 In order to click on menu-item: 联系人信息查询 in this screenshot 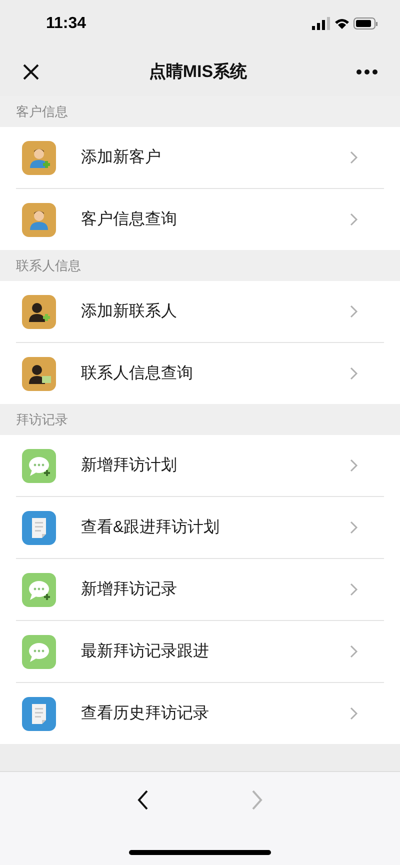, I will do `click(200, 373)`.